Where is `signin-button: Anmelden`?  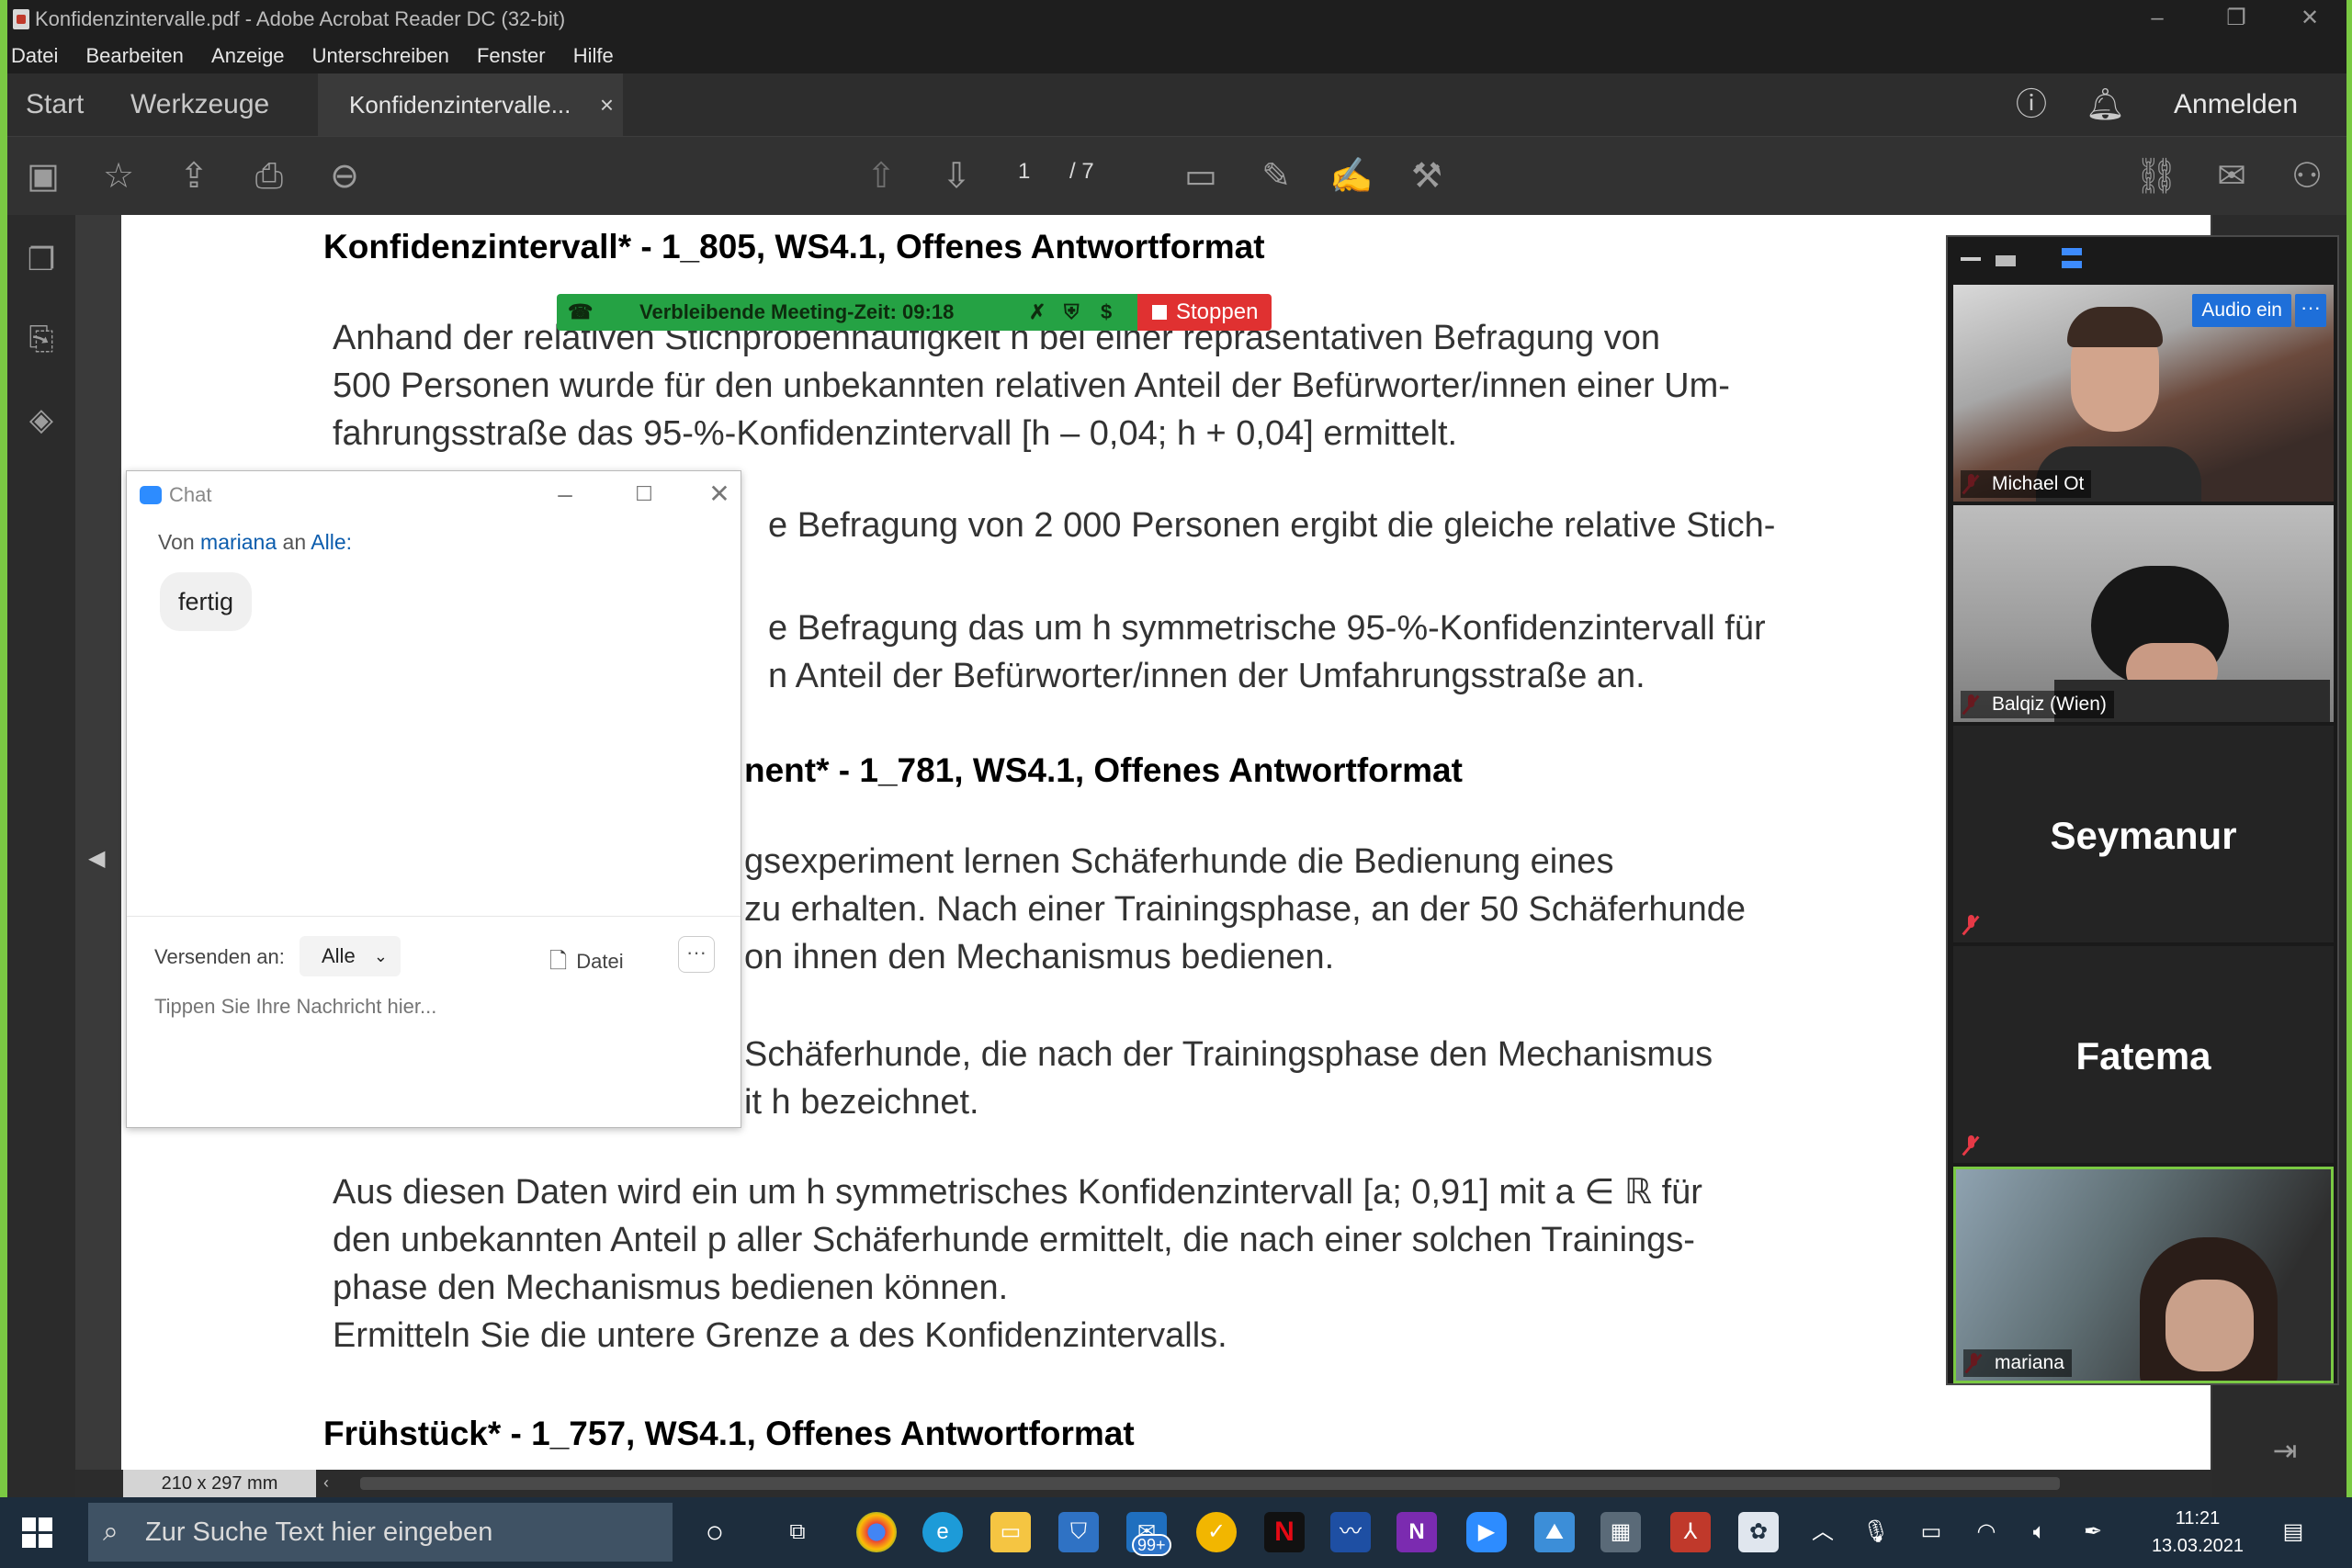 signin-button: Anmelden is located at coordinates (2236, 105).